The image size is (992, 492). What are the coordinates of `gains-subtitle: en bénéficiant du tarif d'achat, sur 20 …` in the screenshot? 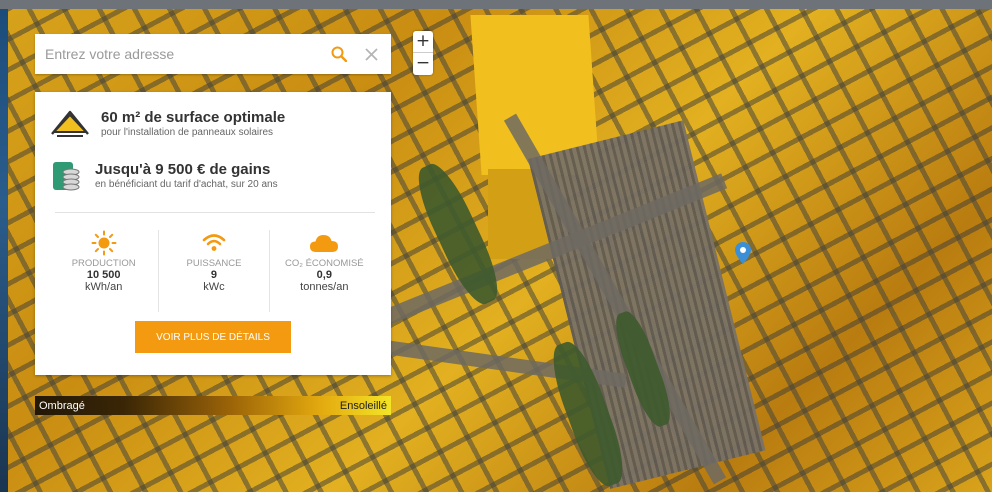 It's located at (186, 184).